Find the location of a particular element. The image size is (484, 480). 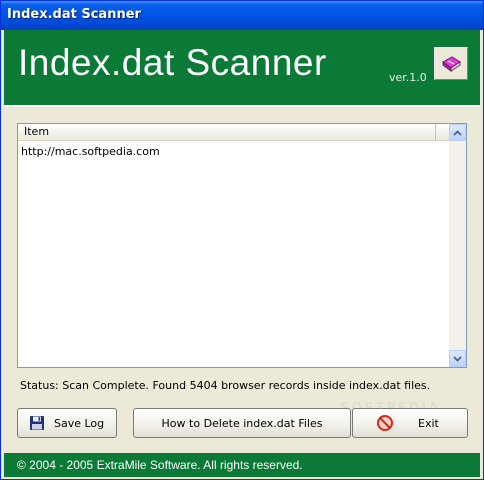

list-header: Item is located at coordinates (228, 132).